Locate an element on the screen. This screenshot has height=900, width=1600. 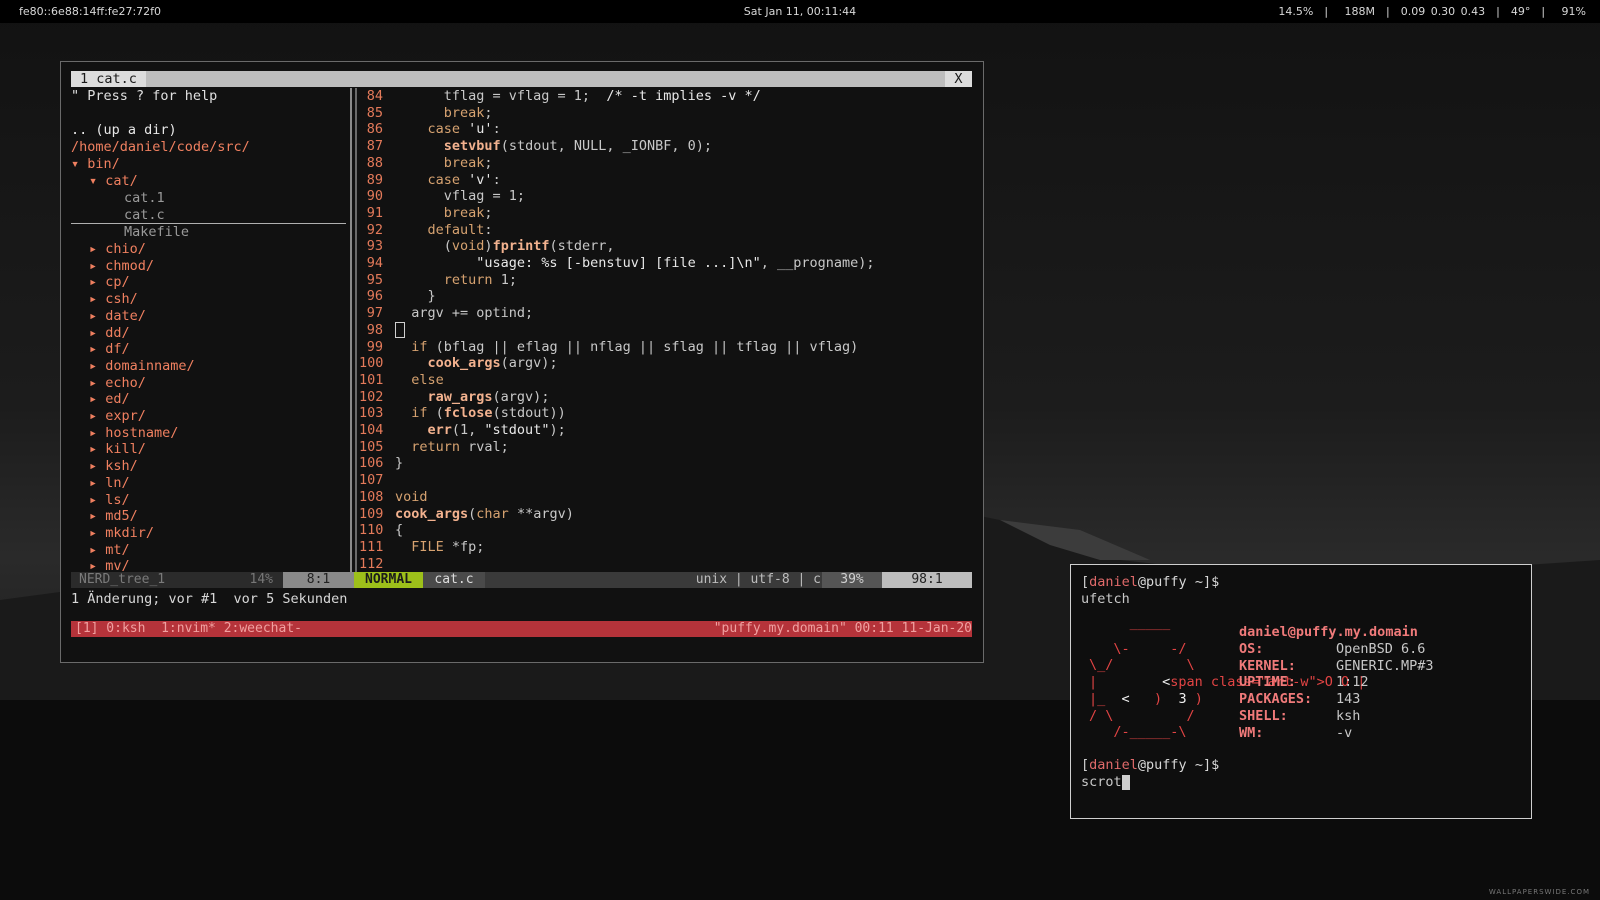
code-line: 106} is located at coordinates (381, 463).